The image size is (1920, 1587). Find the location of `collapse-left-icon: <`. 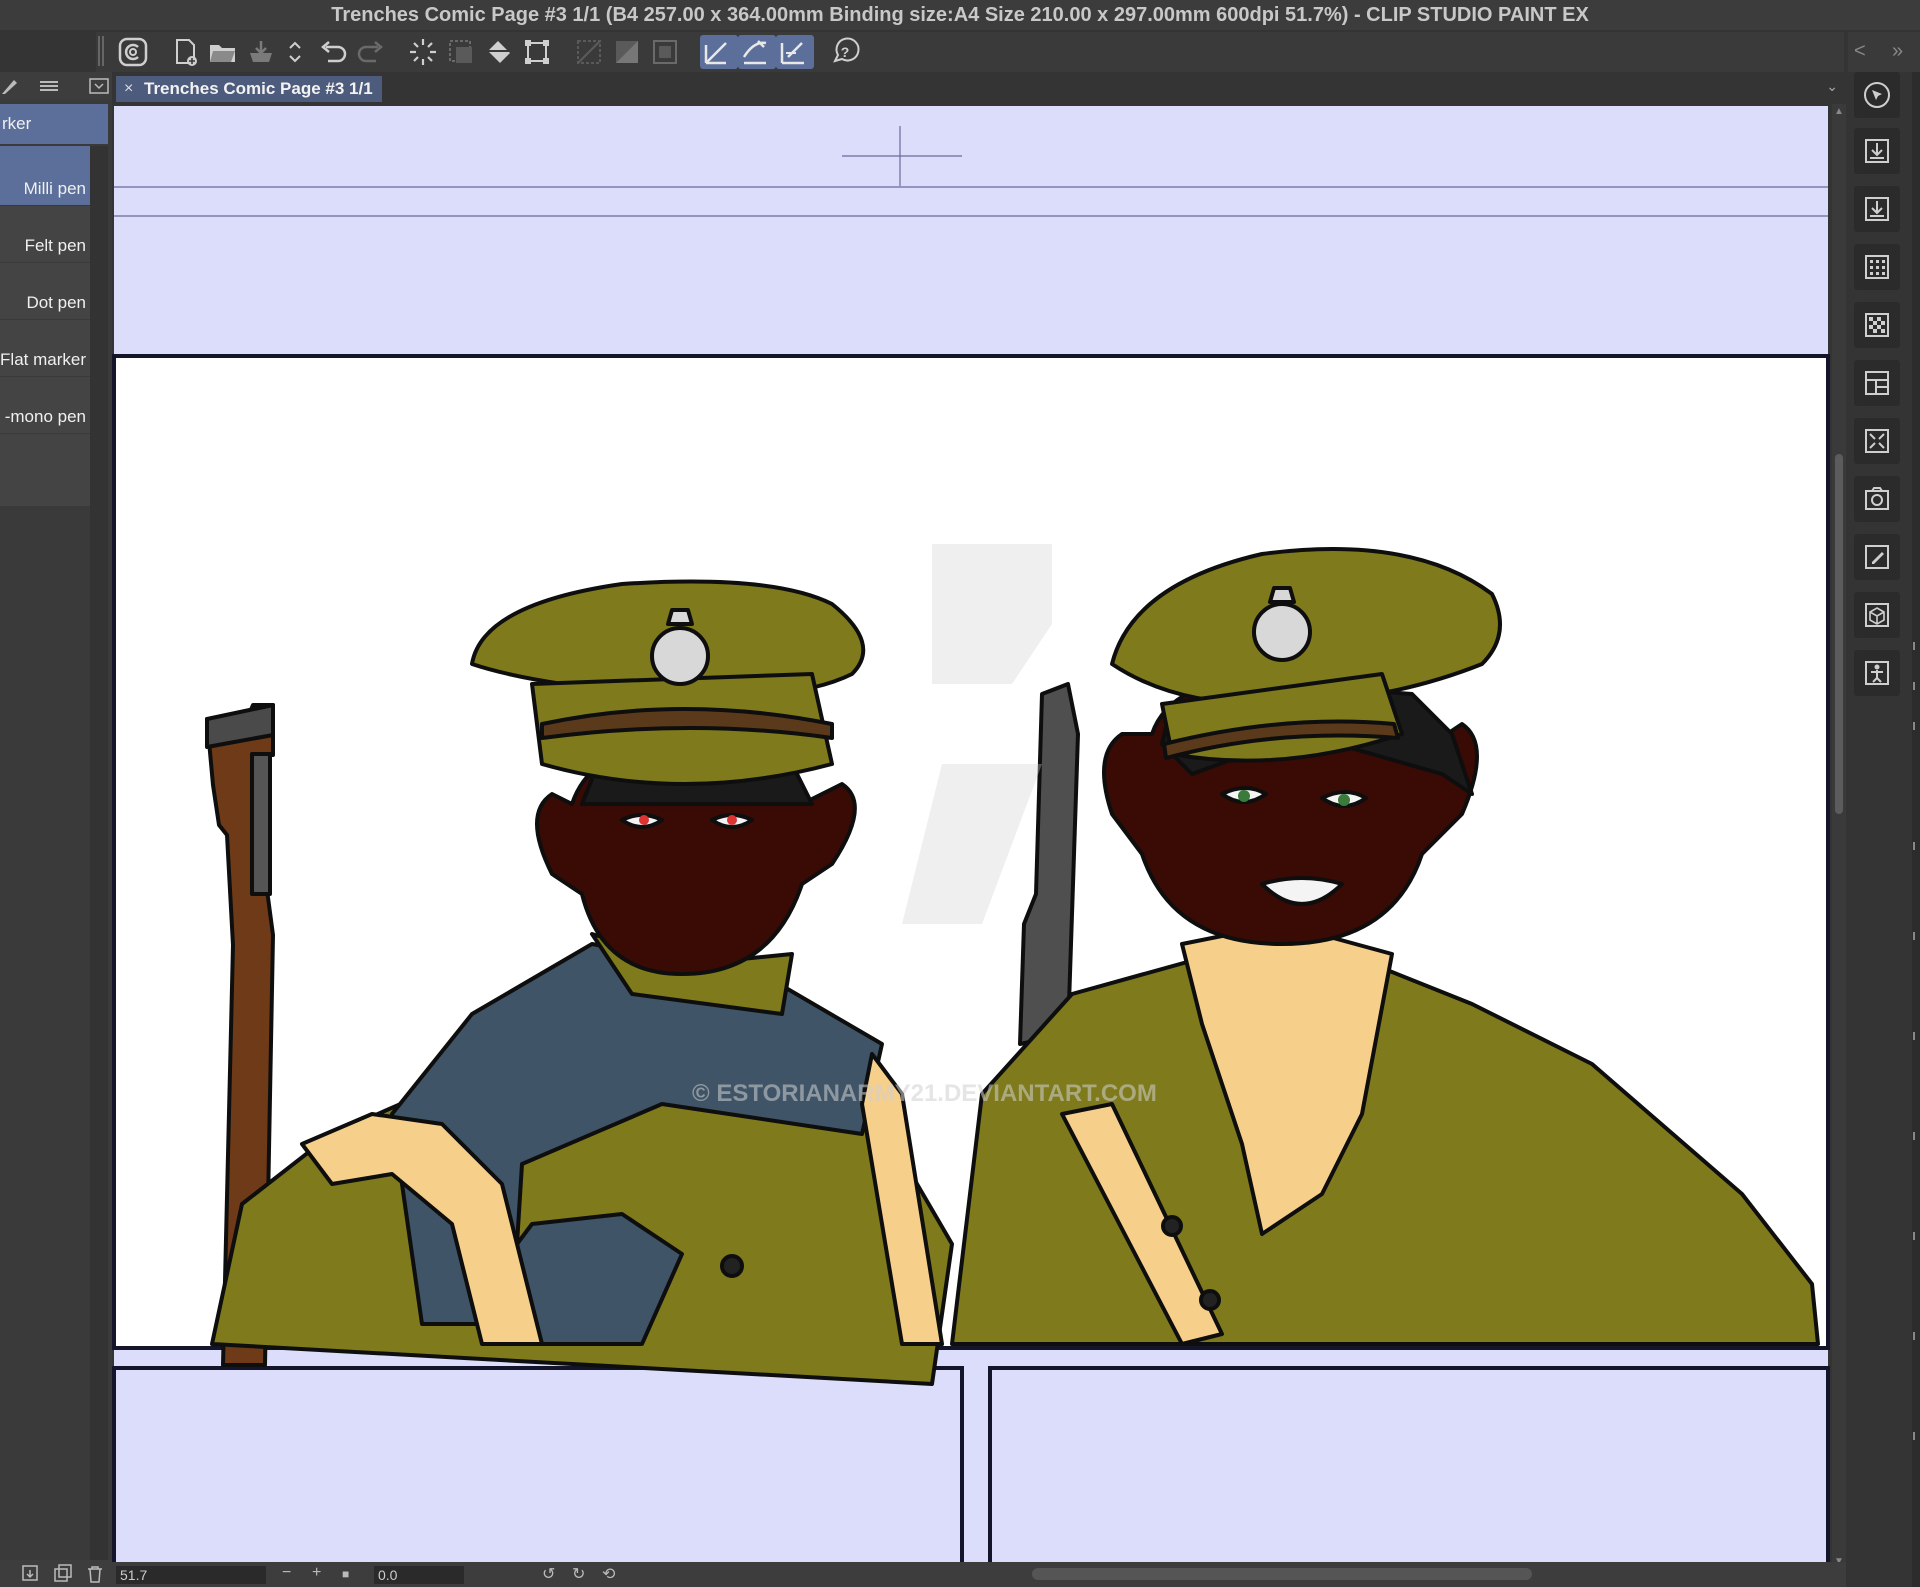

collapse-left-icon: < is located at coordinates (1860, 51).